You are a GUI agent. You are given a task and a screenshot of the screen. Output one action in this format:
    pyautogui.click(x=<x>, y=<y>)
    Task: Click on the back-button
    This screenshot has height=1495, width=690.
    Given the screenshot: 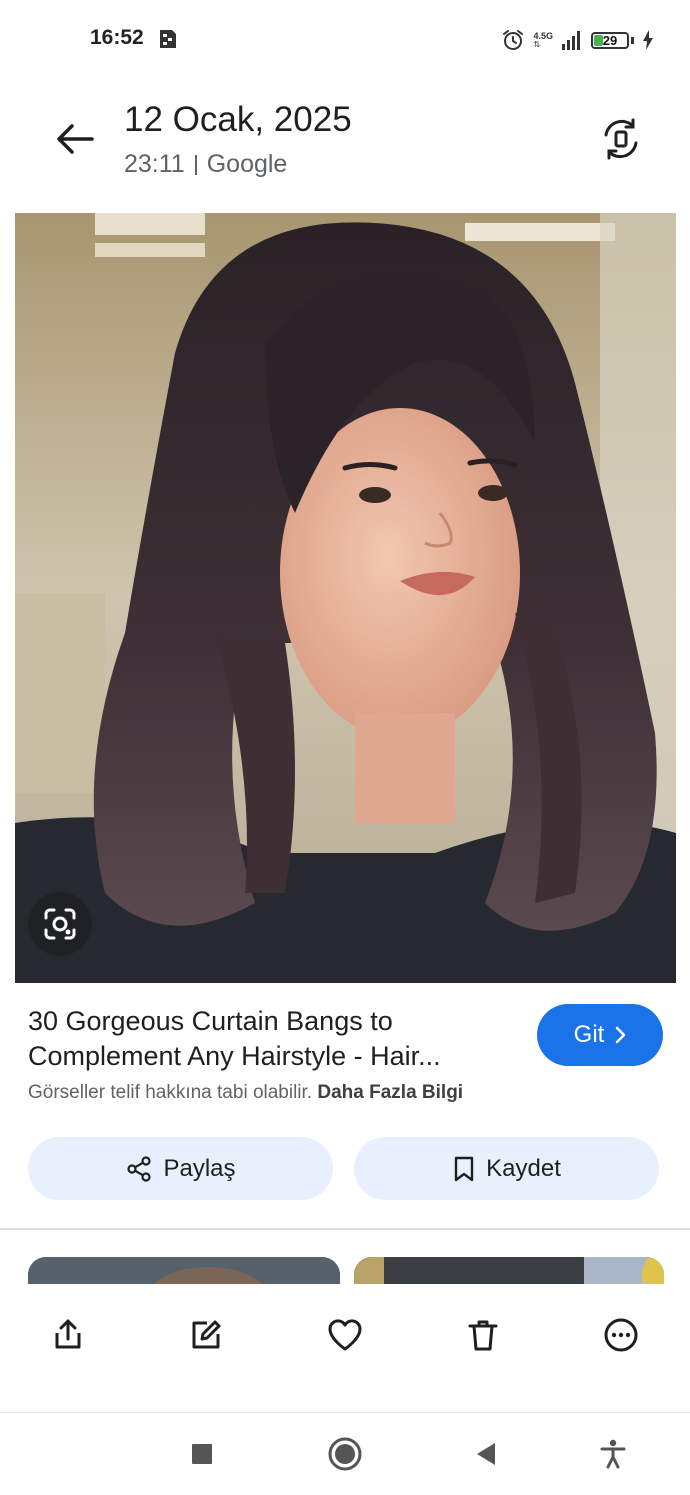 What is the action you would take?
    pyautogui.click(x=75, y=139)
    